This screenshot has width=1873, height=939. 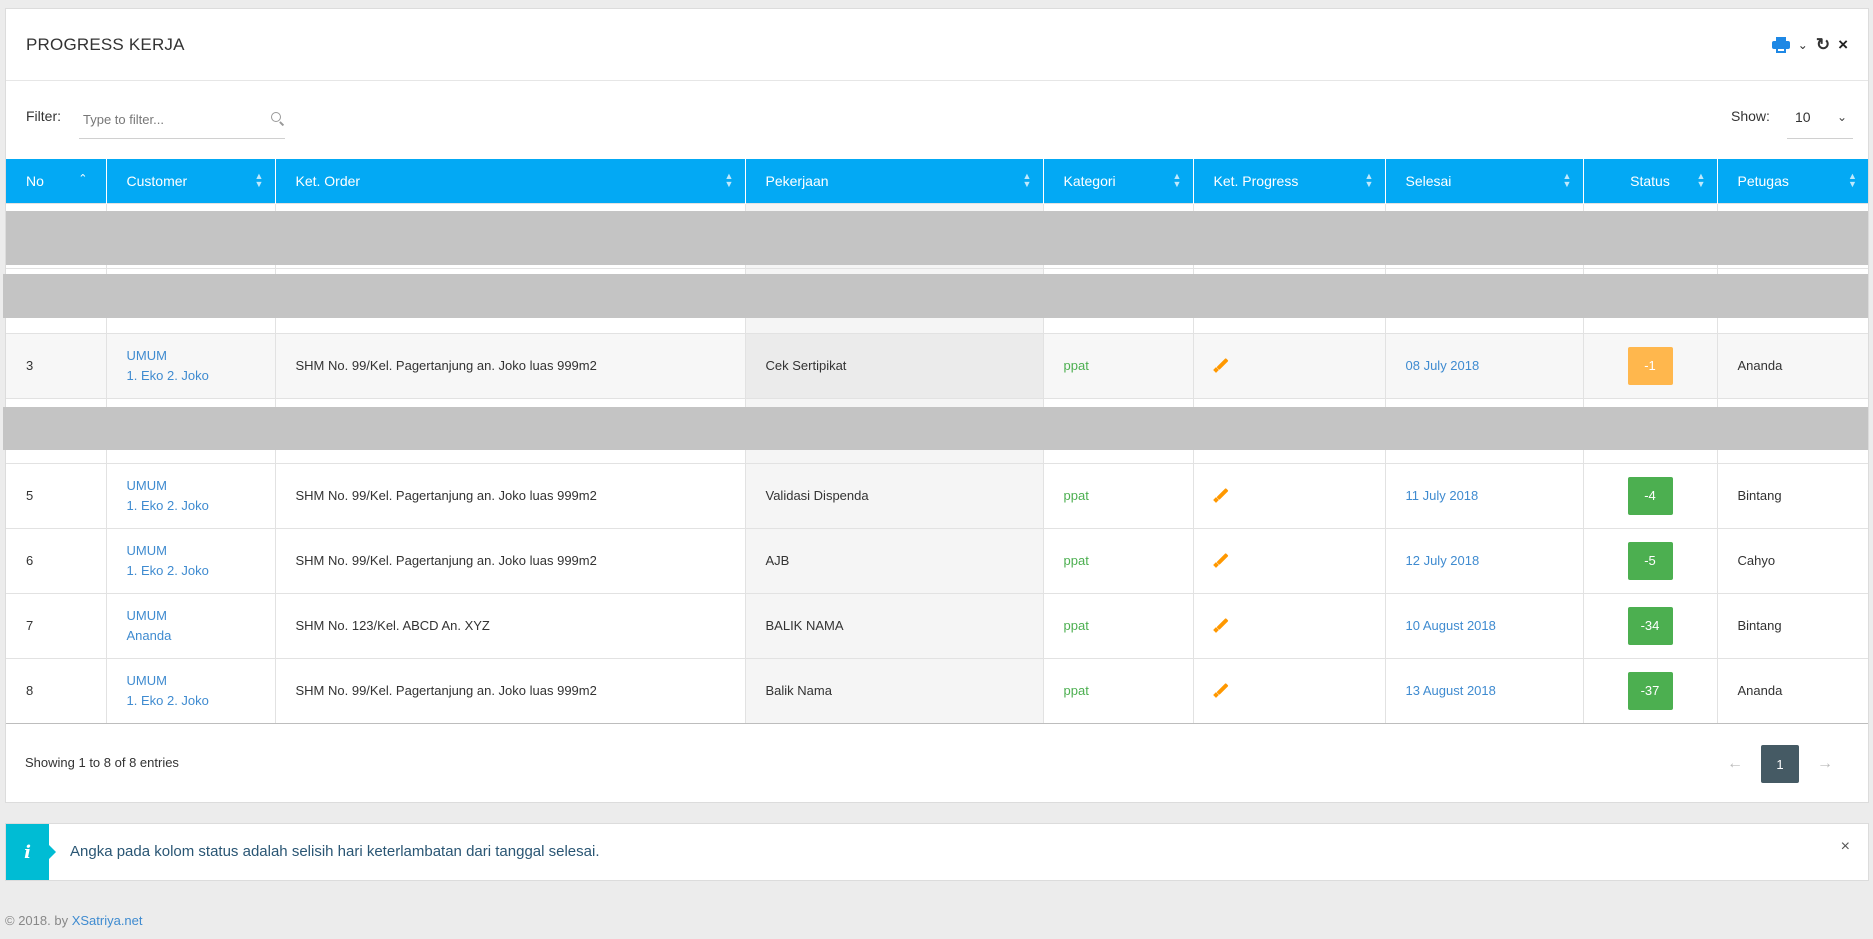 What do you see at coordinates (83, 179) in the screenshot?
I see `sort-asc-icon: ⌃` at bounding box center [83, 179].